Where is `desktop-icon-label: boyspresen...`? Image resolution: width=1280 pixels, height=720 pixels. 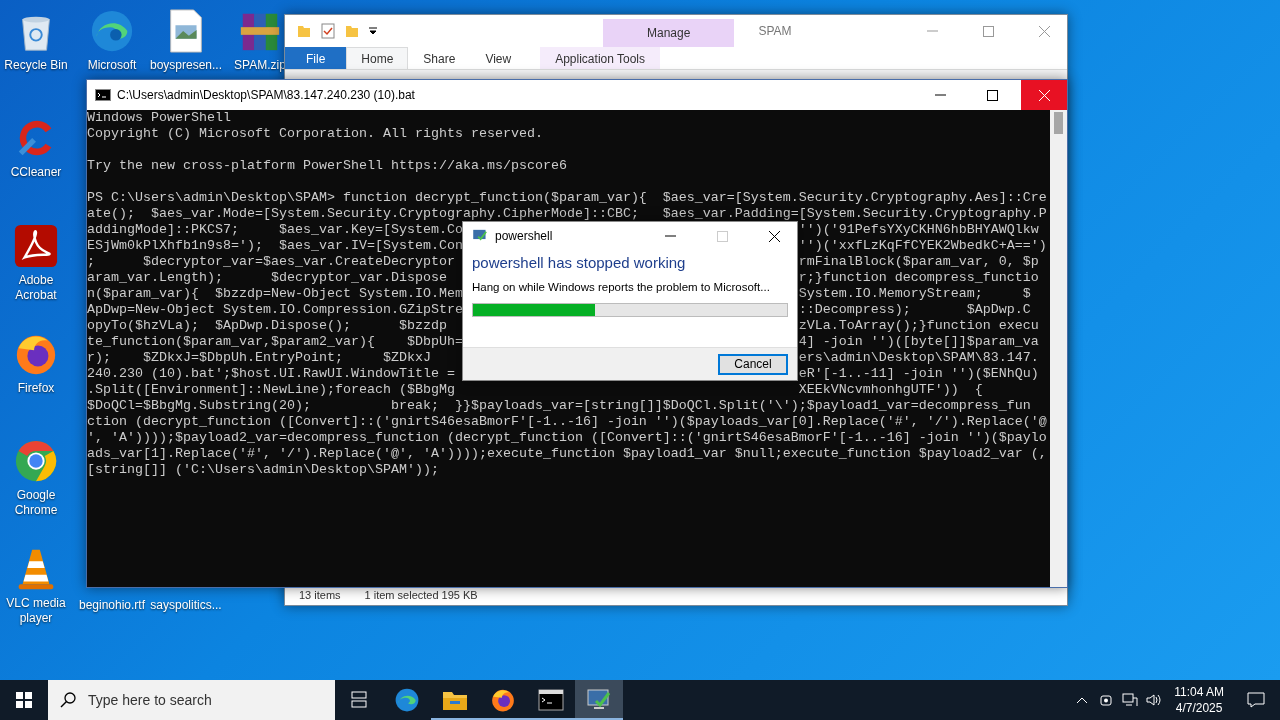 desktop-icon-label: boyspresen... is located at coordinates (185, 65).